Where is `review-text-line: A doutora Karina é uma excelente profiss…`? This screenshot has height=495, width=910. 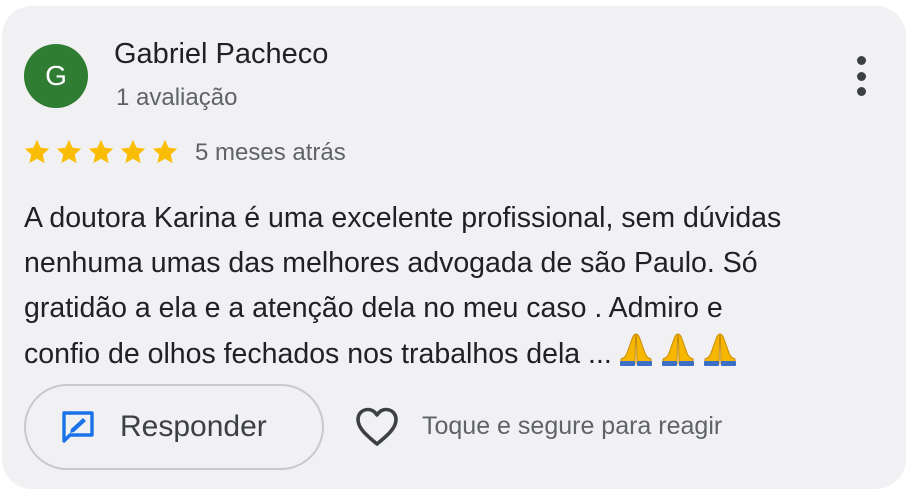
review-text-line: A doutora Karina é uma excelente profiss… is located at coordinates (403, 218).